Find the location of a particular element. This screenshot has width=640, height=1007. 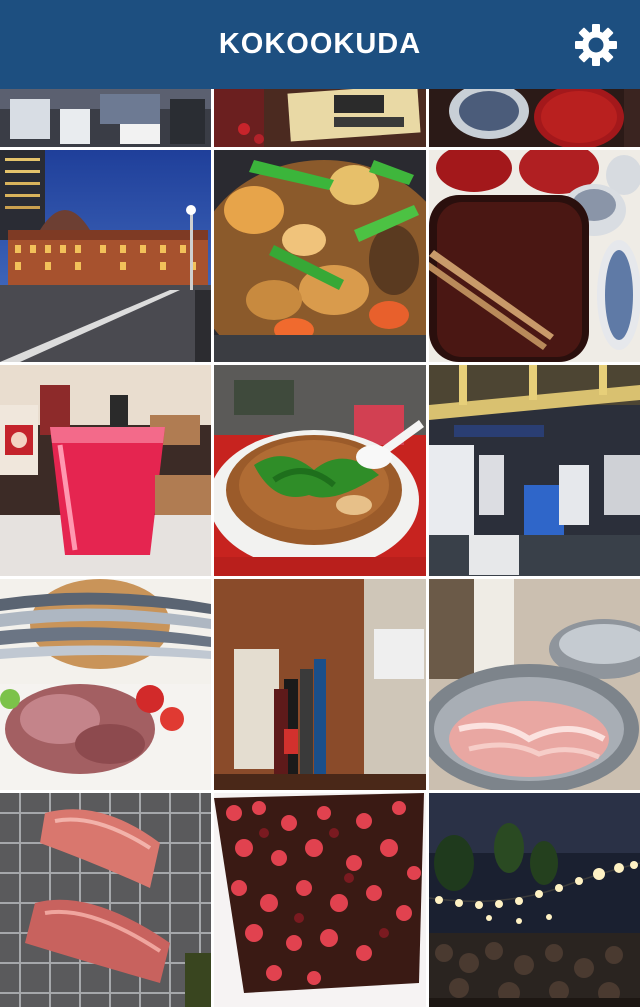

photo-tile-lacquer-tray-chopsticks is located at coordinates (534, 256).